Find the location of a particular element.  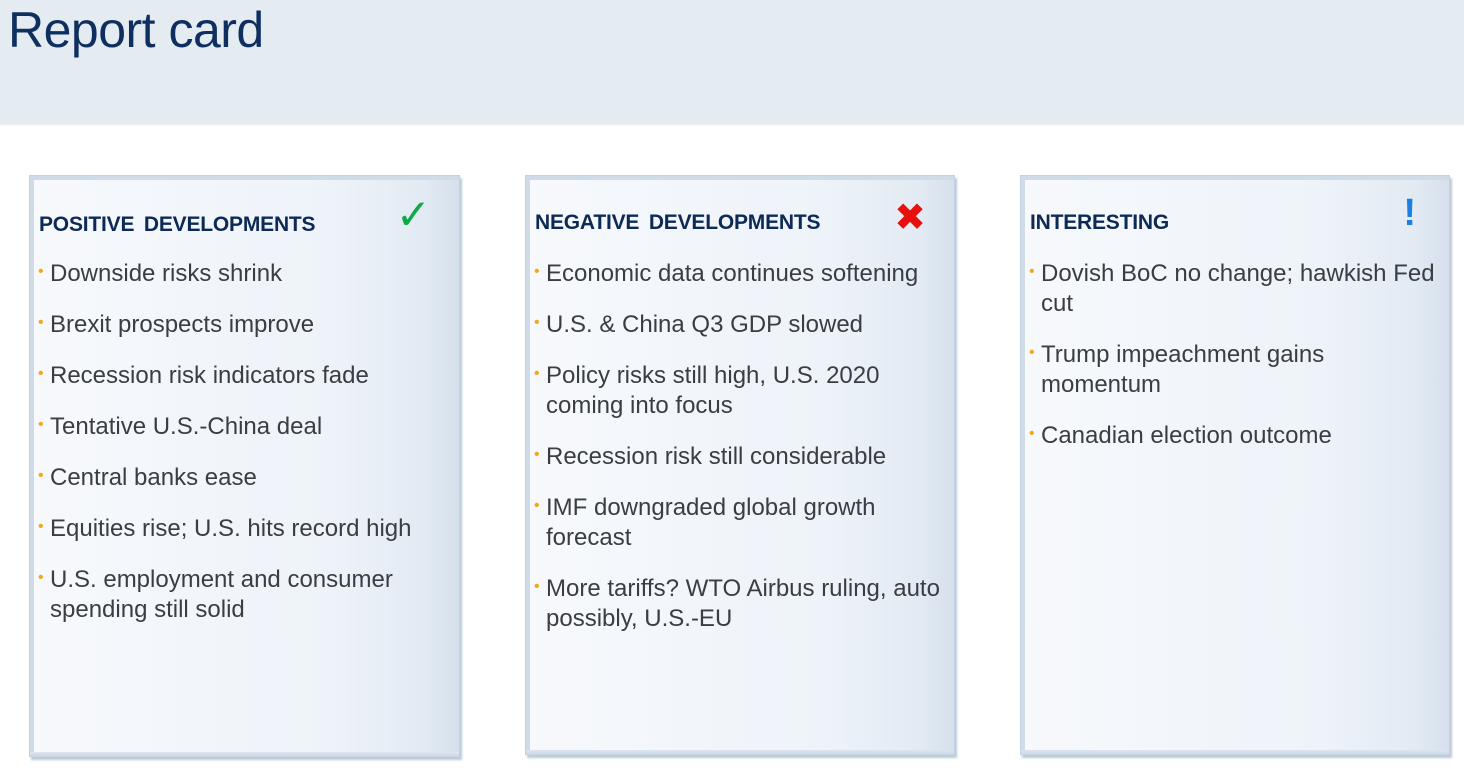

list-item: Recession risk indicators fade is located at coordinates (244, 375).